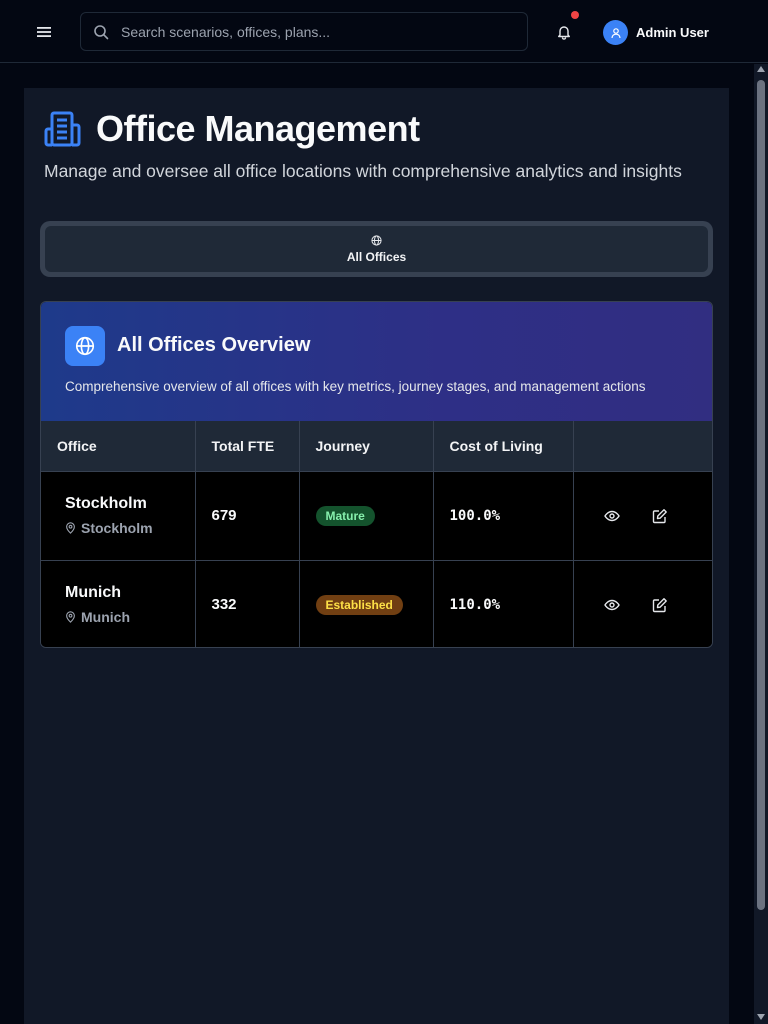 This screenshot has height=1024, width=768. I want to click on total-fte-value: 679, so click(224, 515).